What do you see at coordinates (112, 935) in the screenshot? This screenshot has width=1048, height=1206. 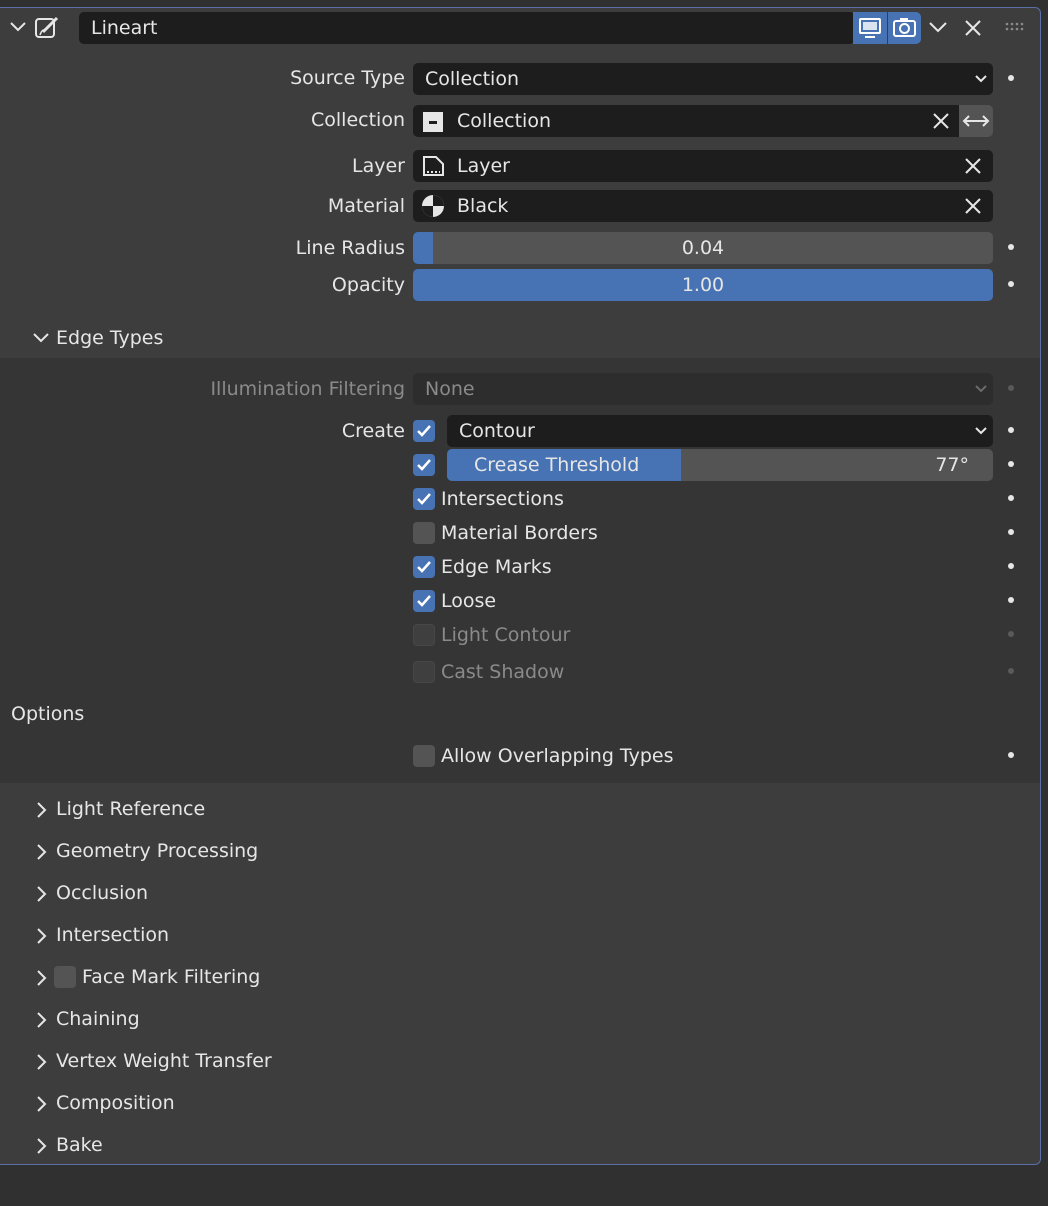 I see `subpanel-header: Intersection` at bounding box center [112, 935].